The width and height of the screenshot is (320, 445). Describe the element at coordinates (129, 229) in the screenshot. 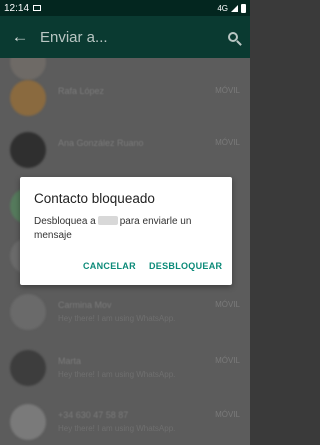

I see `dialog-message: Desbloquea a para enviarle un mensaje` at that location.